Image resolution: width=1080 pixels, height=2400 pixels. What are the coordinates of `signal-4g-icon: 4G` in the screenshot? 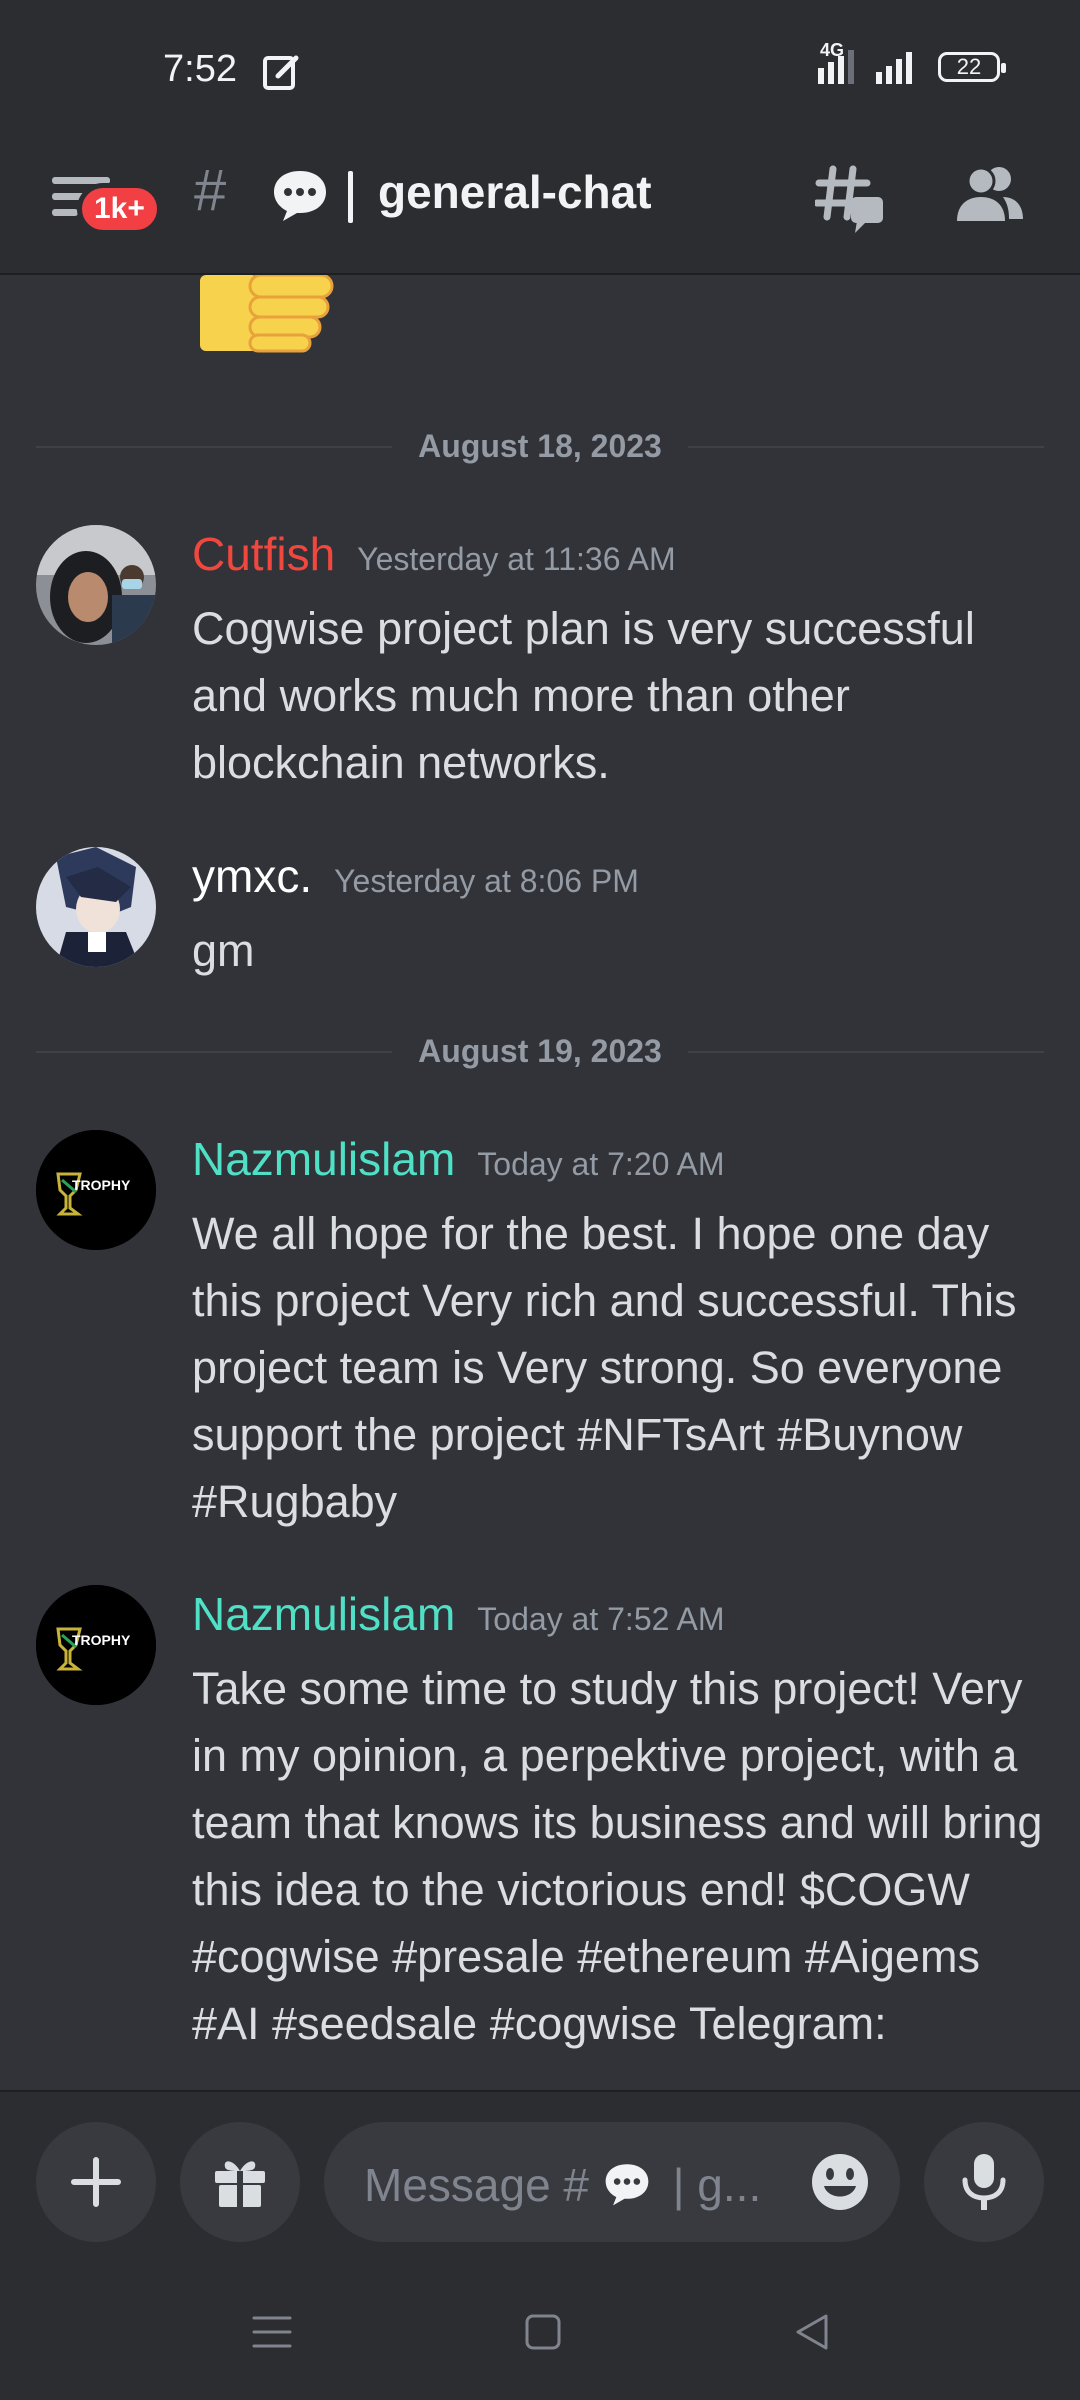 It's located at (833, 62).